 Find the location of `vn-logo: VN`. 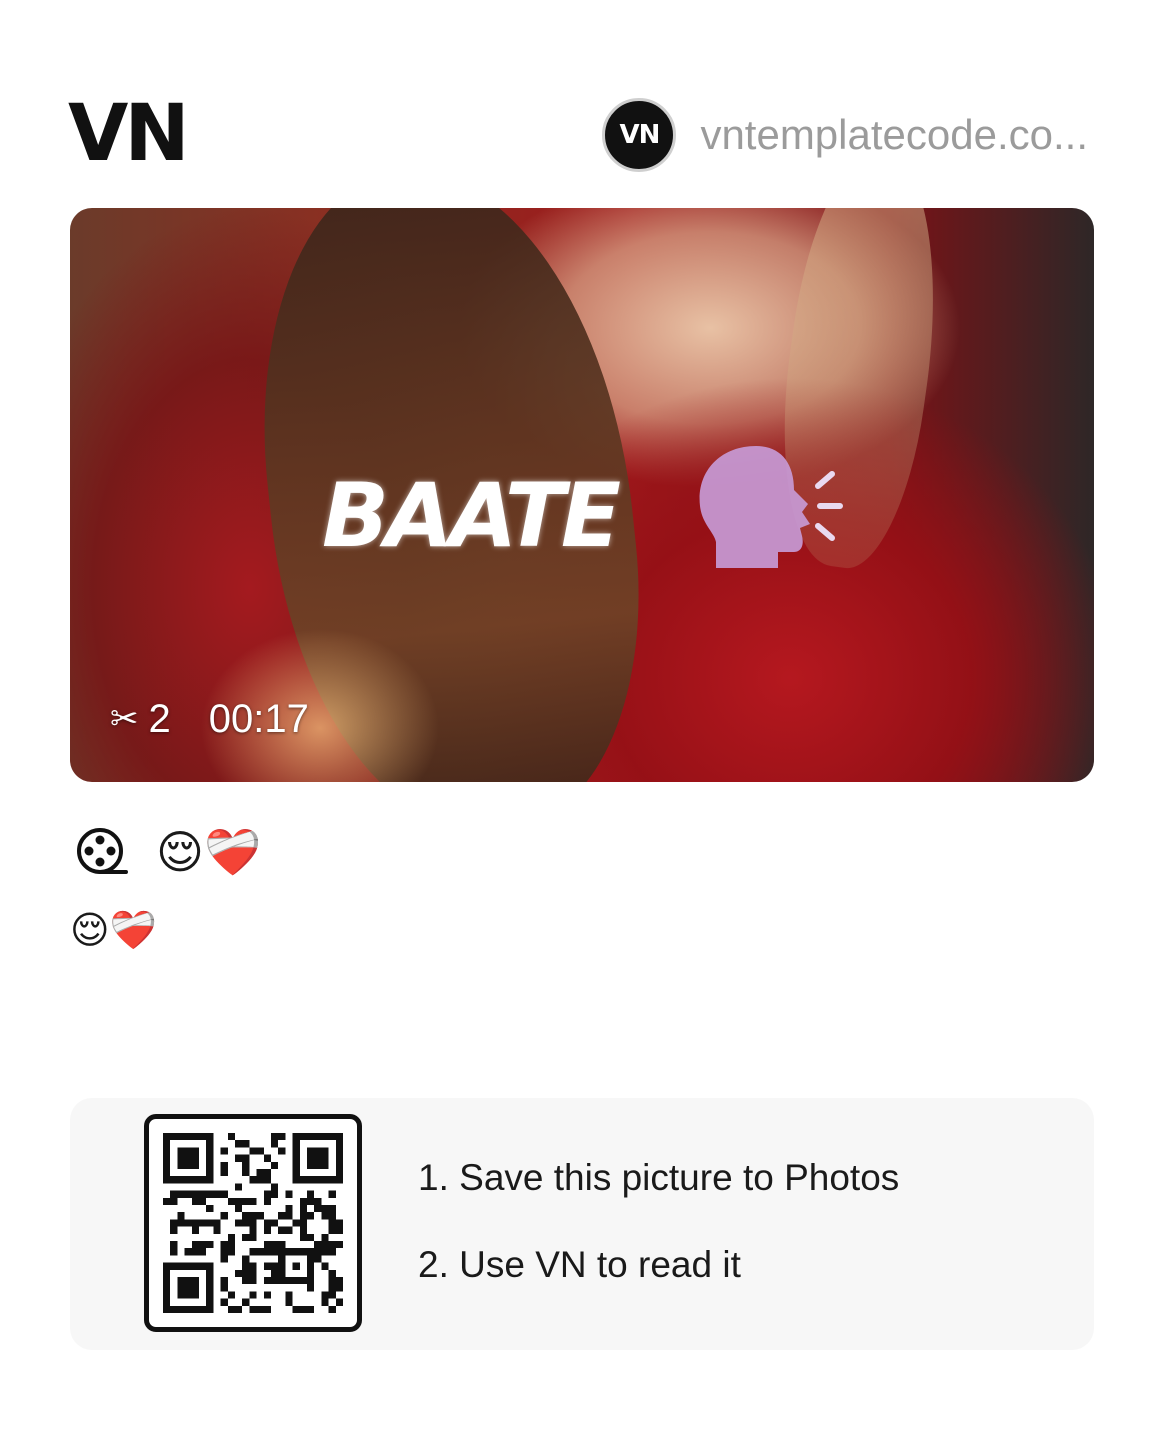

vn-logo: VN is located at coordinates (129, 134).